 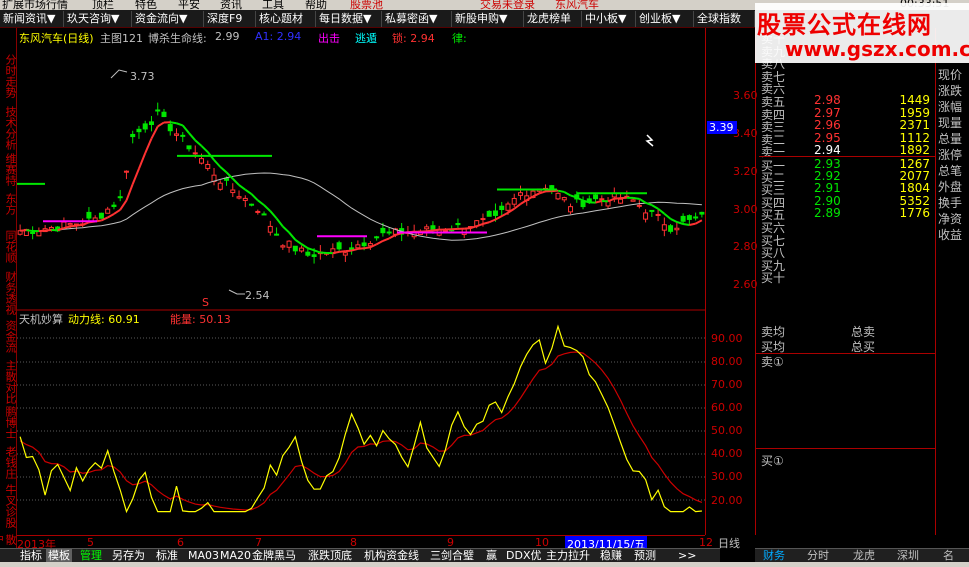 I want to click on nav-ipo: 新股申购▼, so click(x=488, y=19).